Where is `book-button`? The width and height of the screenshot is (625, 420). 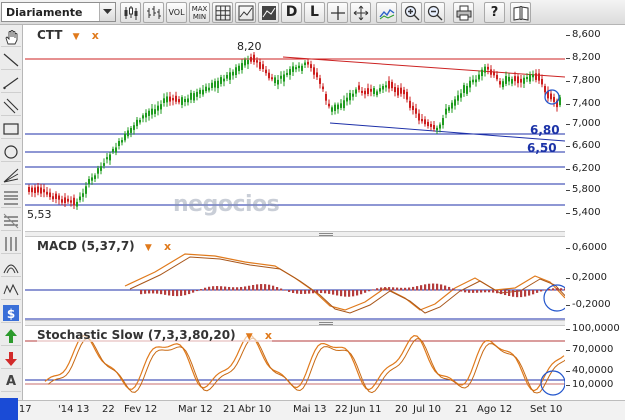 book-button is located at coordinates (520, 12).